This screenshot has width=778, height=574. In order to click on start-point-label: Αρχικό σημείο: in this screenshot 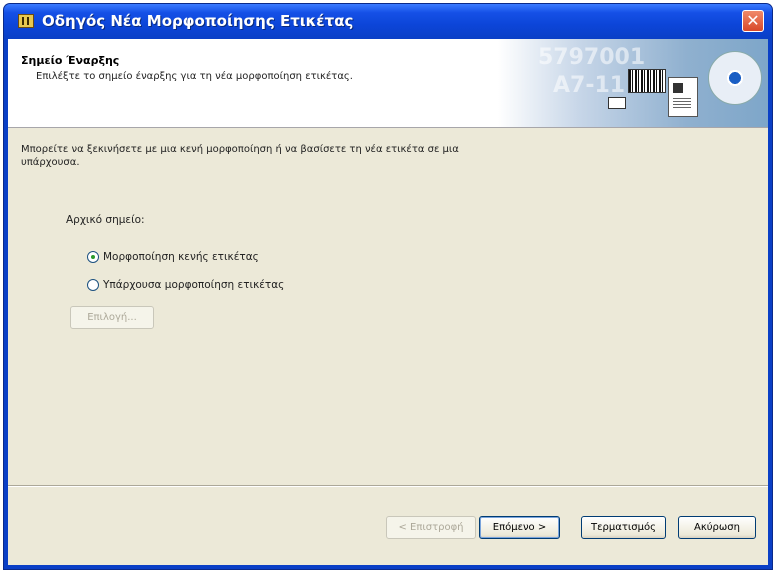, I will do `click(105, 220)`.